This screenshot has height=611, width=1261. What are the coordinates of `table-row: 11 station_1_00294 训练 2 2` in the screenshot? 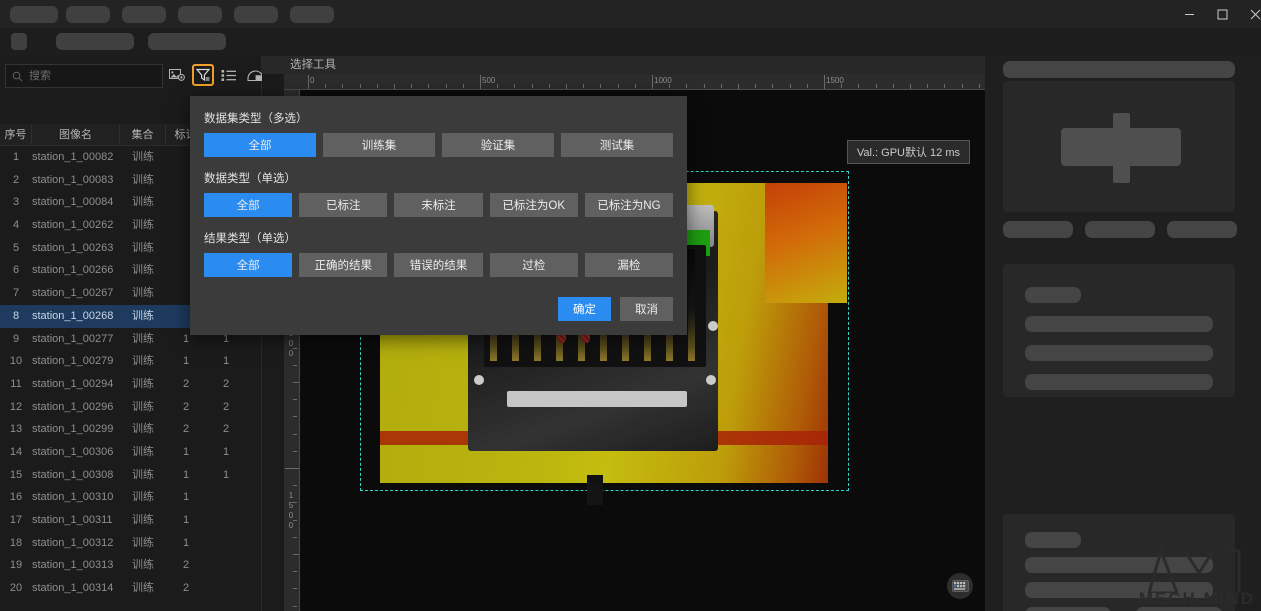 It's located at (131, 384).